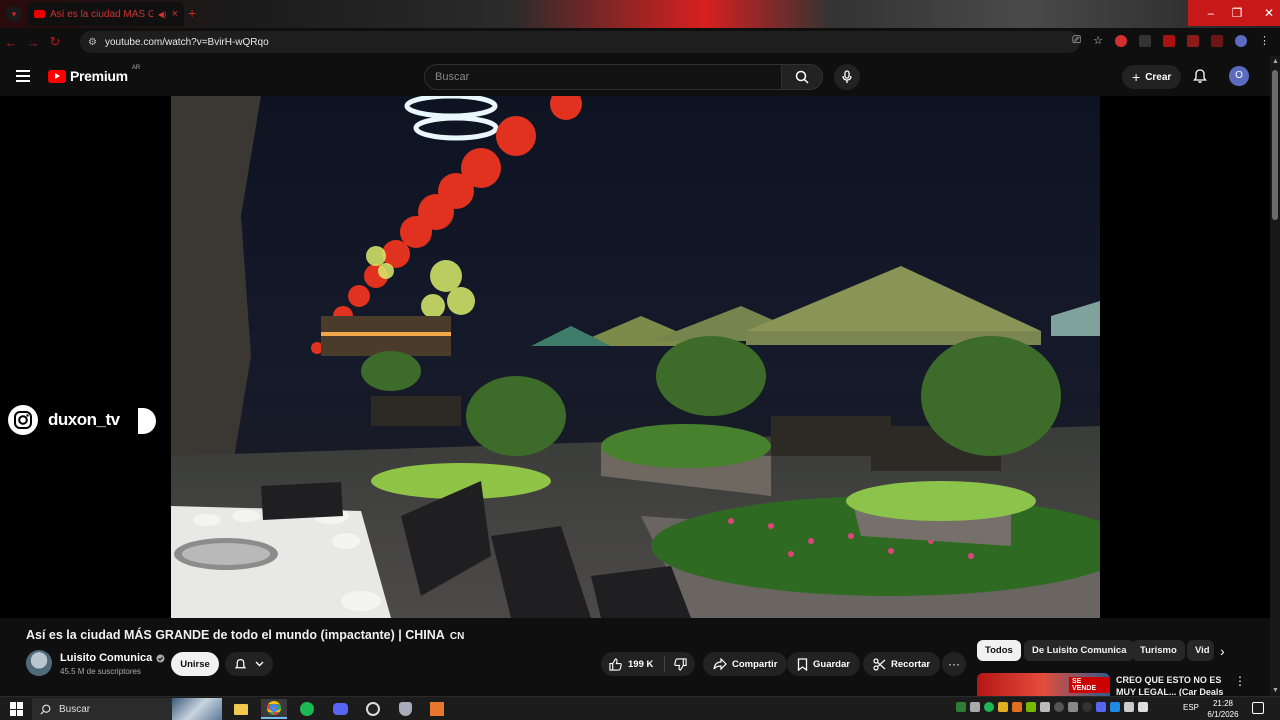 The height and width of the screenshot is (720, 1280). What do you see at coordinates (1222, 651) in the screenshot?
I see `chevron-right-icon: ›` at bounding box center [1222, 651].